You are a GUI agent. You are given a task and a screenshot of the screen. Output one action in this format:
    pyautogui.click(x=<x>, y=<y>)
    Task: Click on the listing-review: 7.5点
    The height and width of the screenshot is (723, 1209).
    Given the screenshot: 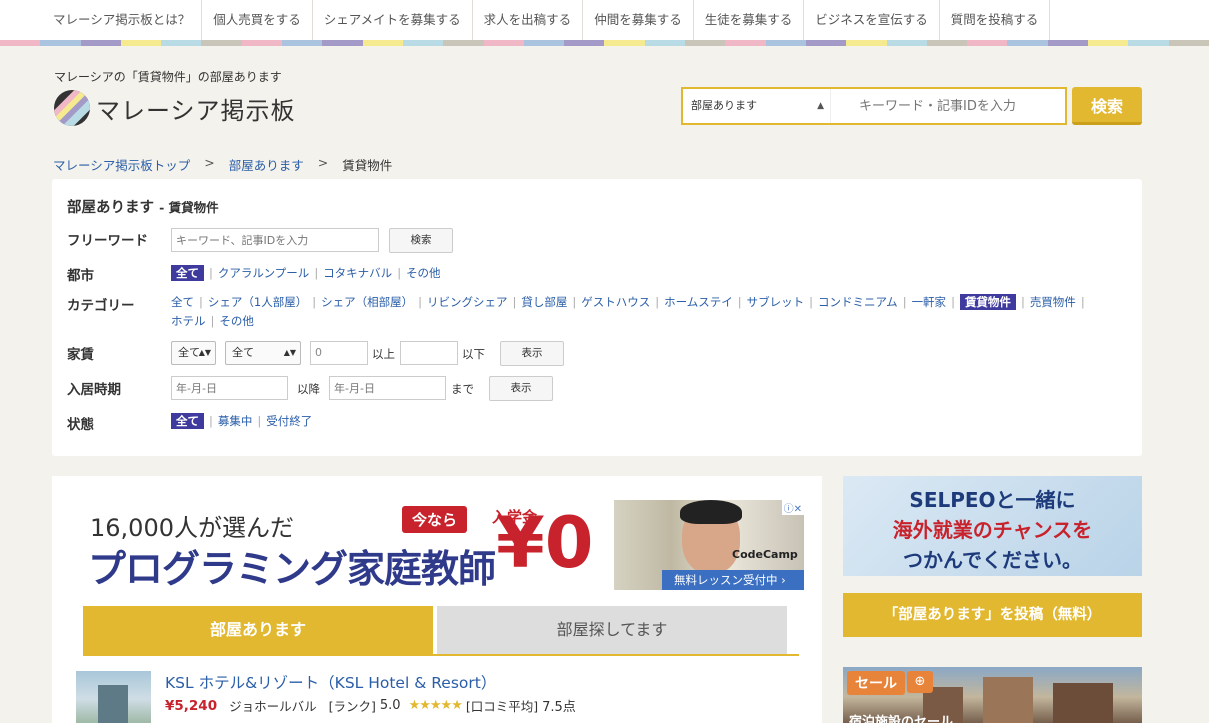 What is the action you would take?
    pyautogui.click(x=559, y=707)
    